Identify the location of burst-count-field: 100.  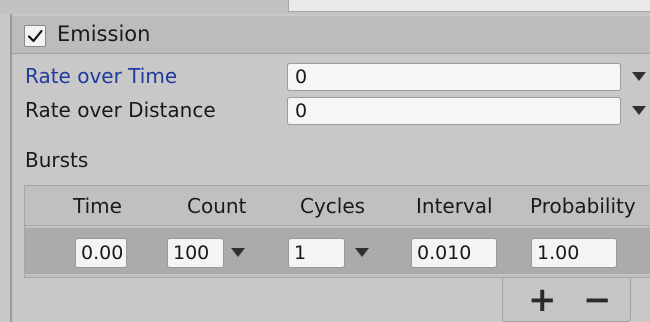
(195, 253).